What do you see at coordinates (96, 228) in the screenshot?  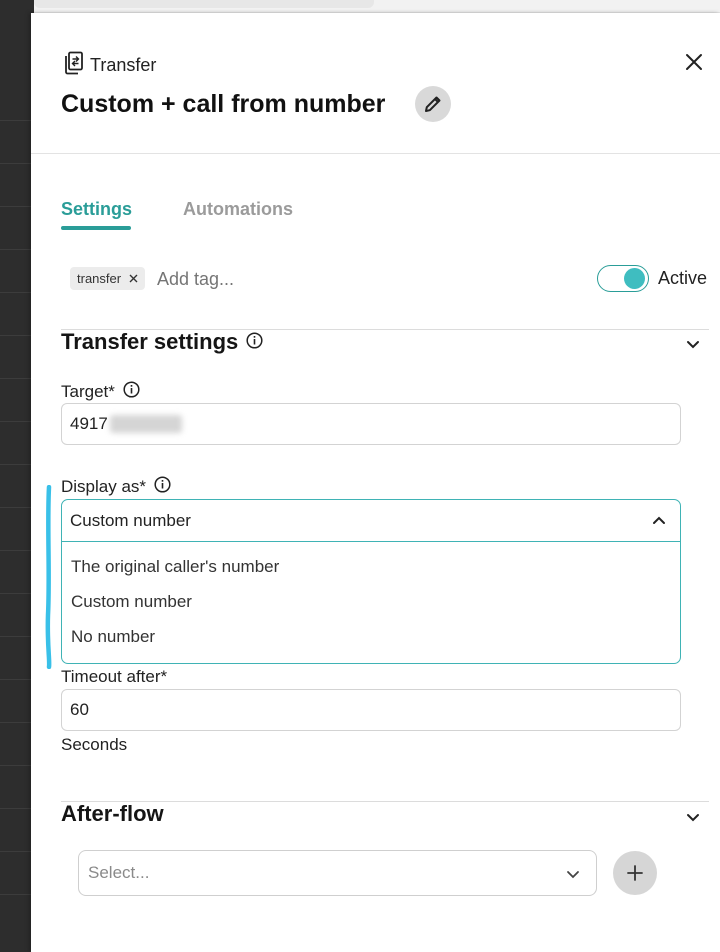 I see `active-tab-indicator` at bounding box center [96, 228].